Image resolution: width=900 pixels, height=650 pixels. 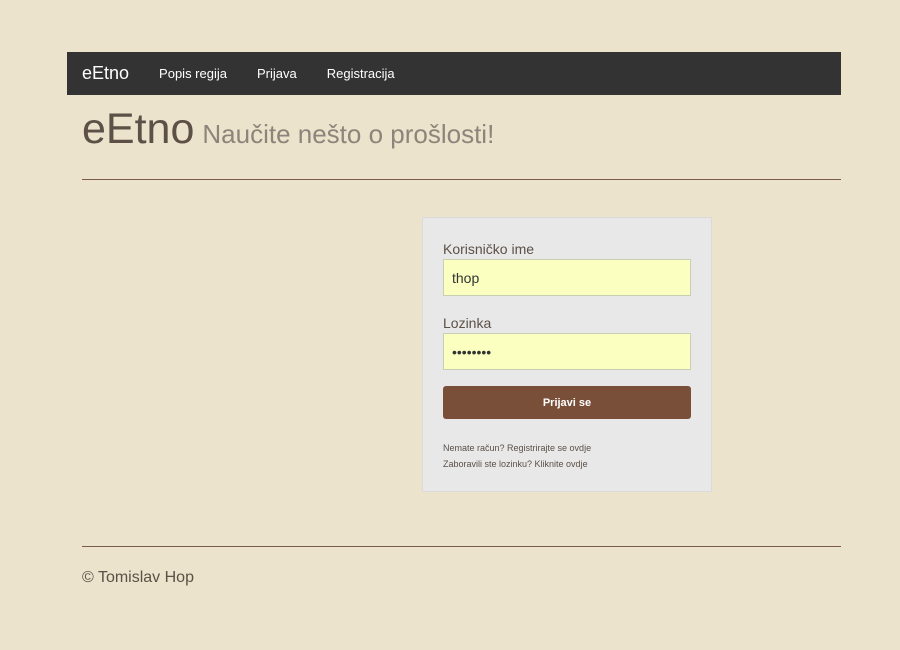 What do you see at coordinates (461, 546) in the screenshot?
I see `footer-divider` at bounding box center [461, 546].